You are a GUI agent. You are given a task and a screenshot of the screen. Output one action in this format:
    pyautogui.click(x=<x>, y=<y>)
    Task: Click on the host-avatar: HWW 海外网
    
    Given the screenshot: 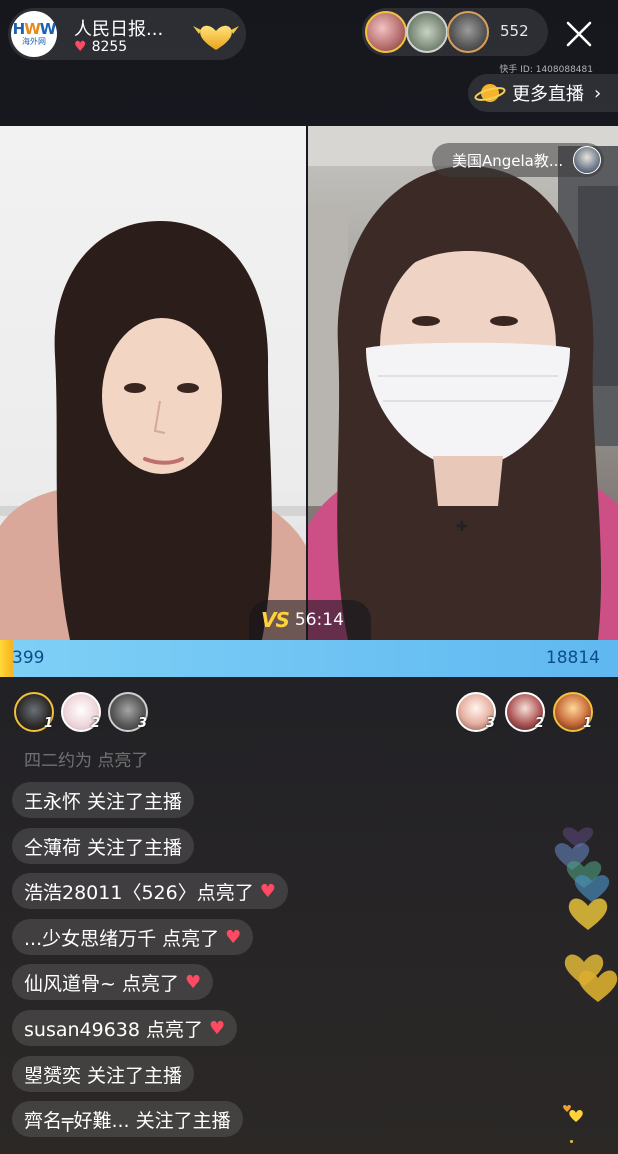 What is the action you would take?
    pyautogui.click(x=34, y=34)
    